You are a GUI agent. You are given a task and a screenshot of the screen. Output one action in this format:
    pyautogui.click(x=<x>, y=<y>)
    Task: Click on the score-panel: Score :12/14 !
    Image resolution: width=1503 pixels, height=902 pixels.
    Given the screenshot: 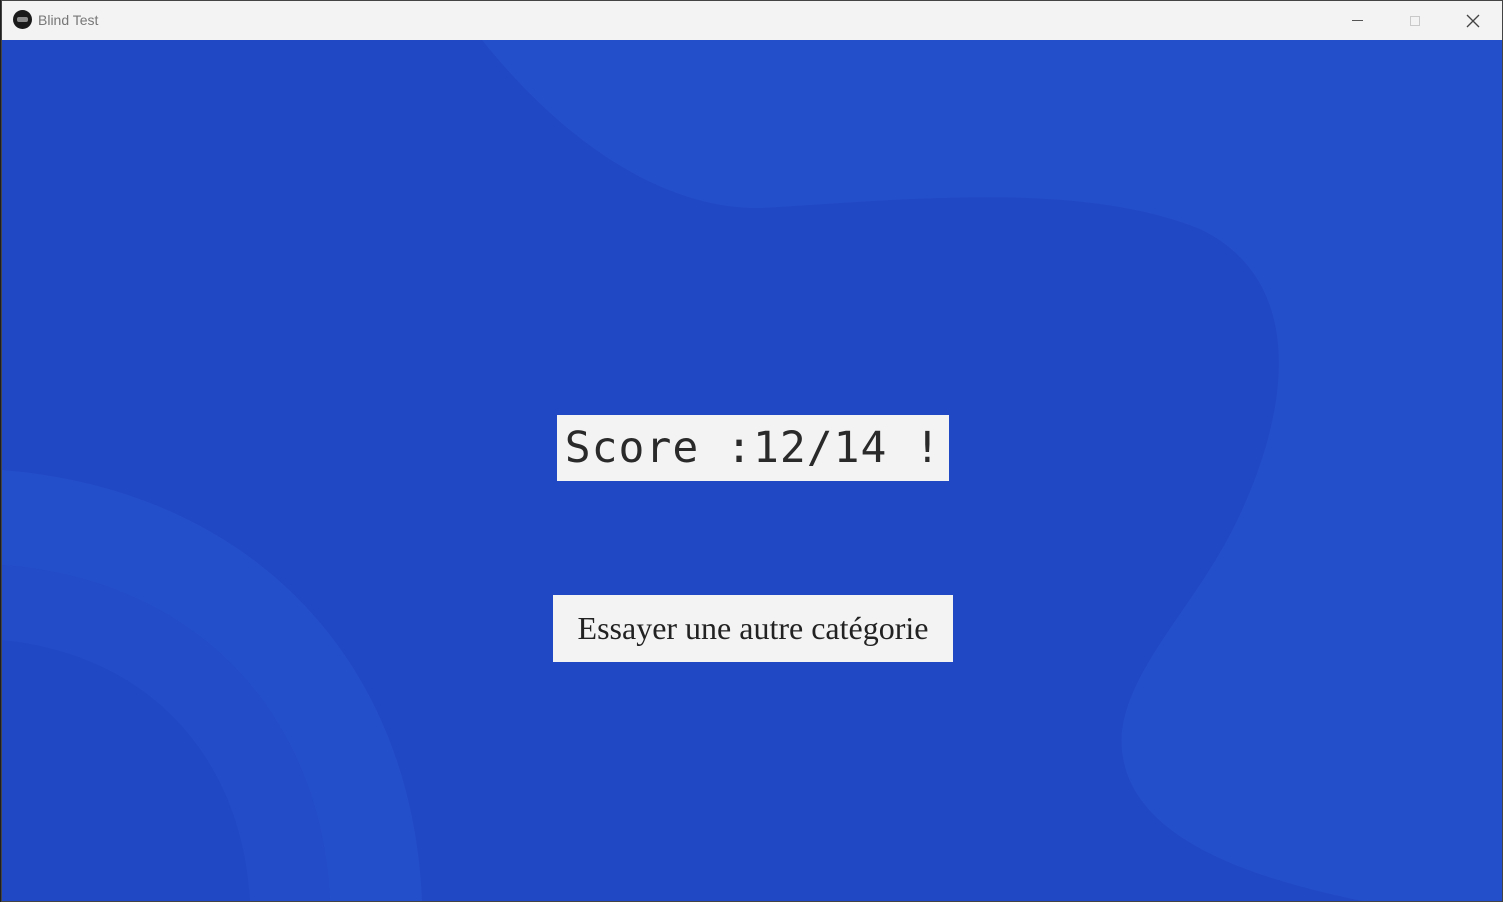 What is the action you would take?
    pyautogui.click(x=753, y=448)
    